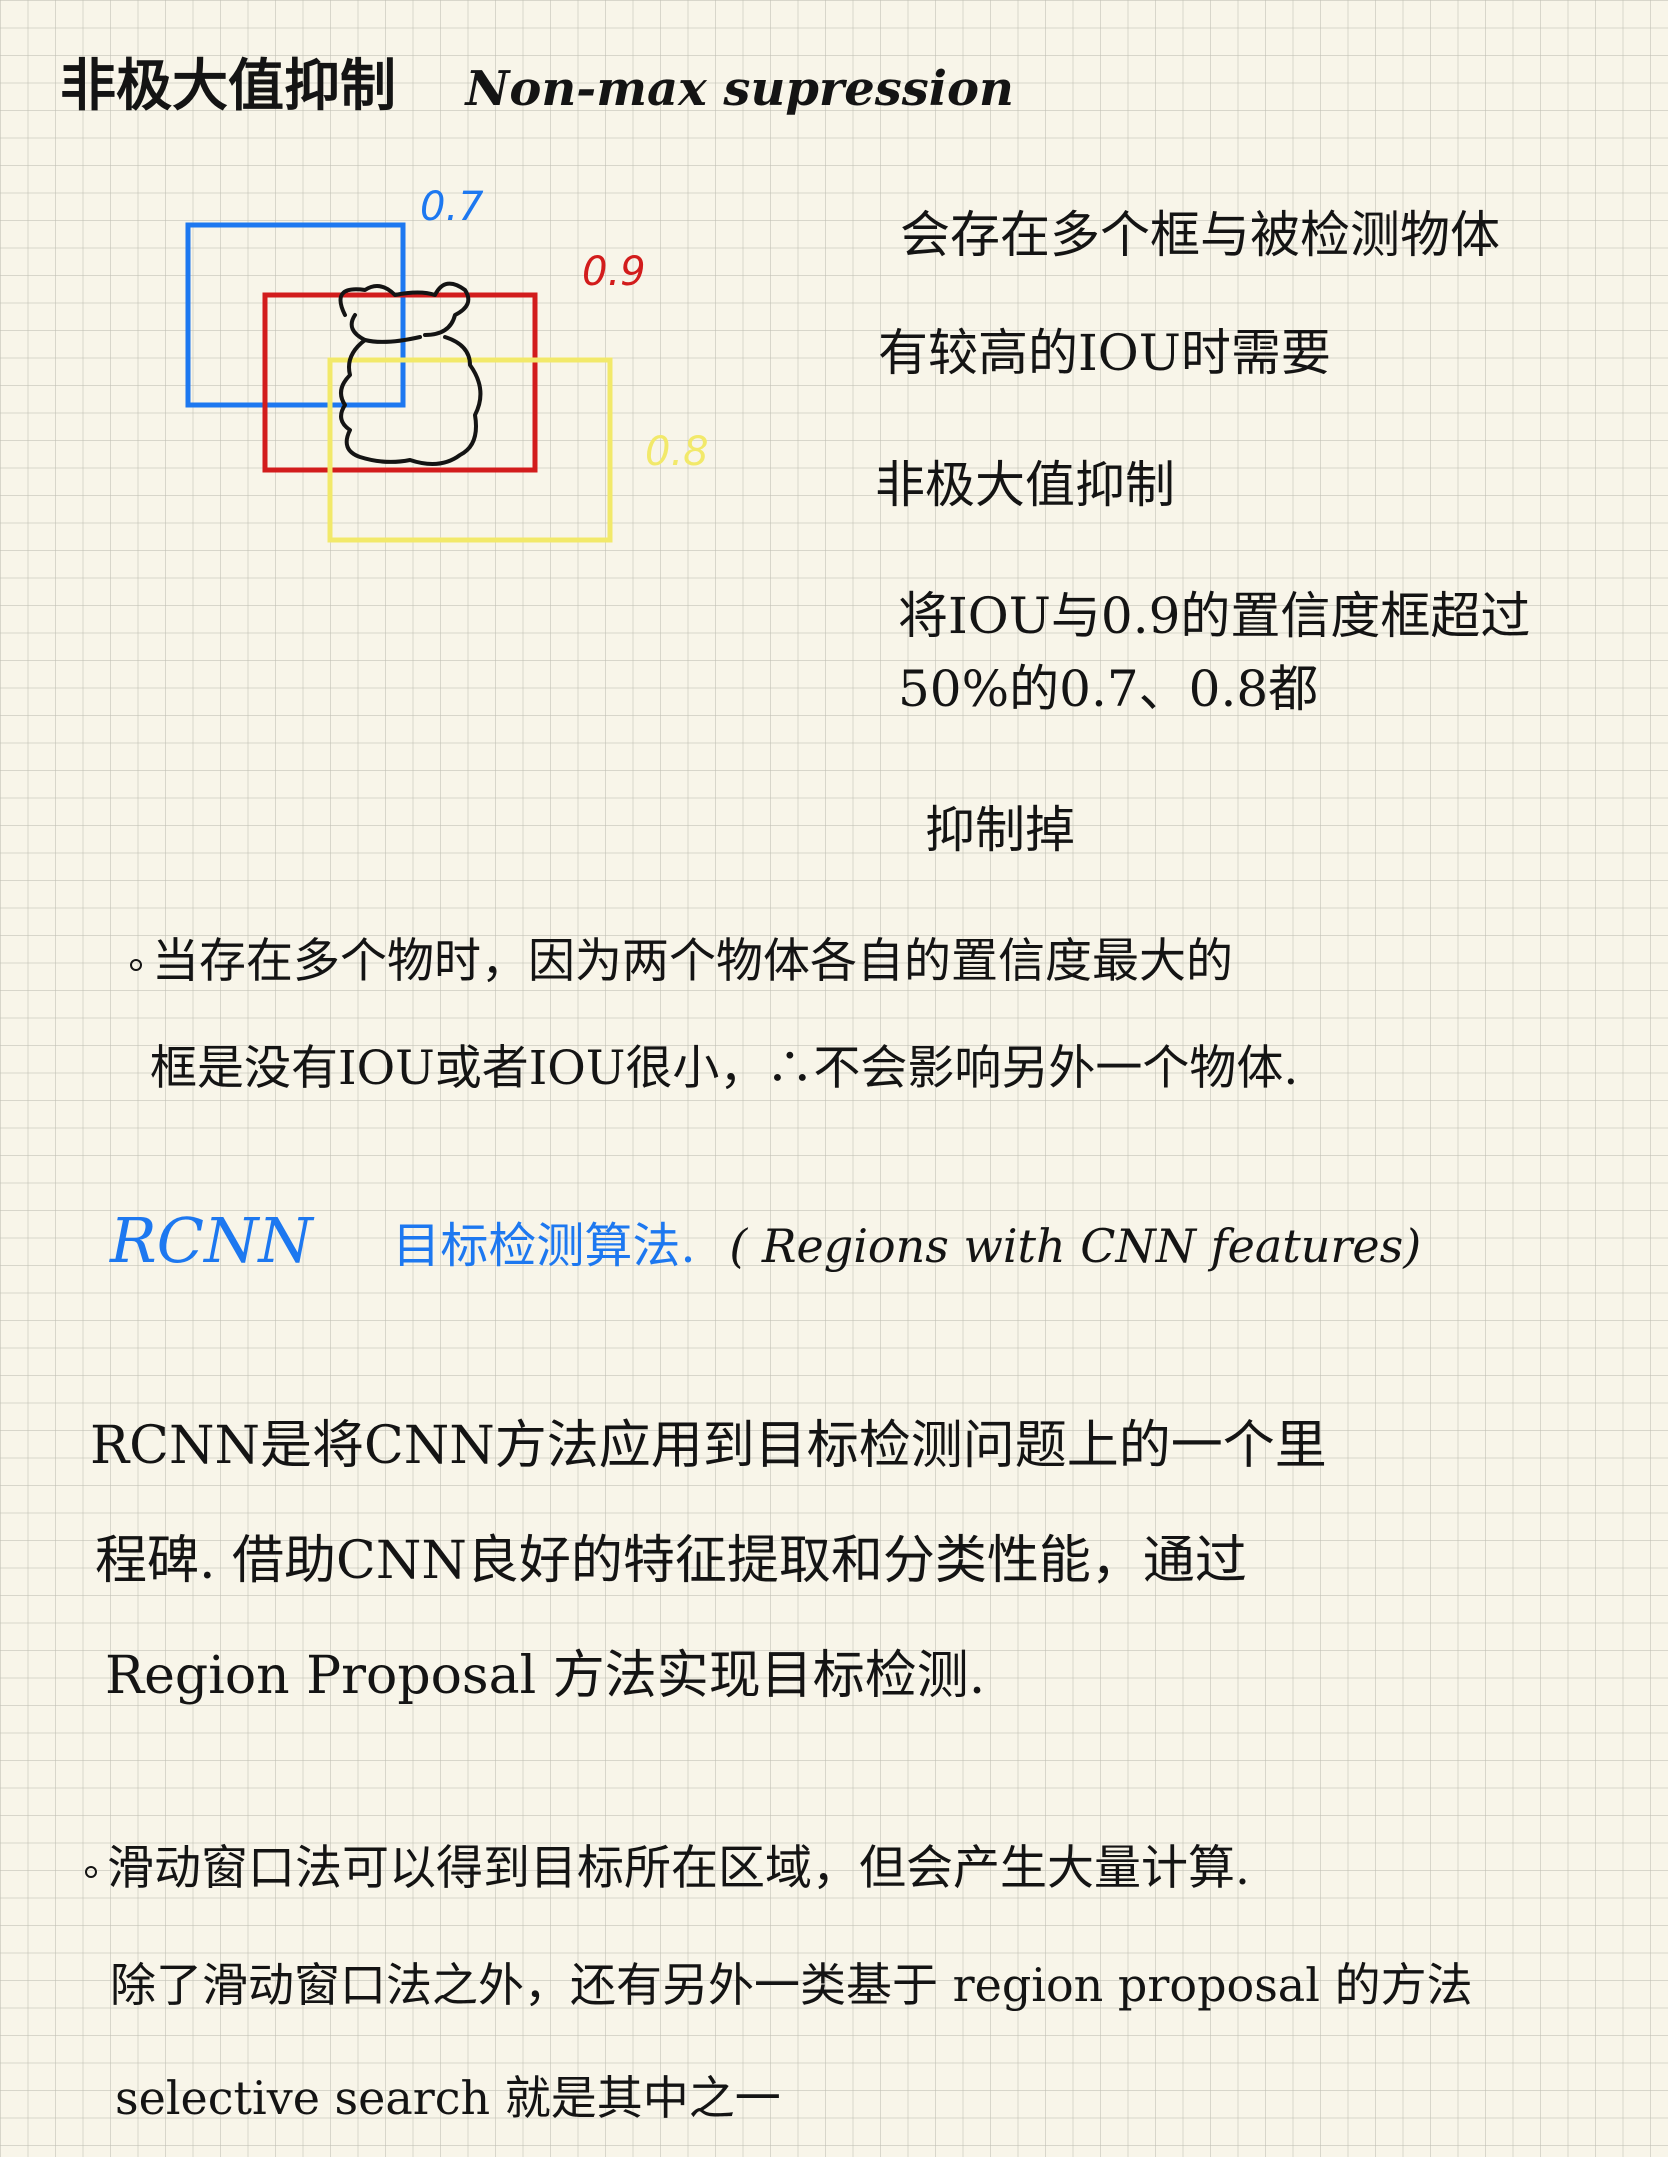  What do you see at coordinates (1200, 235) in the screenshot?
I see `note-right-1: 会存在多个框与被检测物体` at bounding box center [1200, 235].